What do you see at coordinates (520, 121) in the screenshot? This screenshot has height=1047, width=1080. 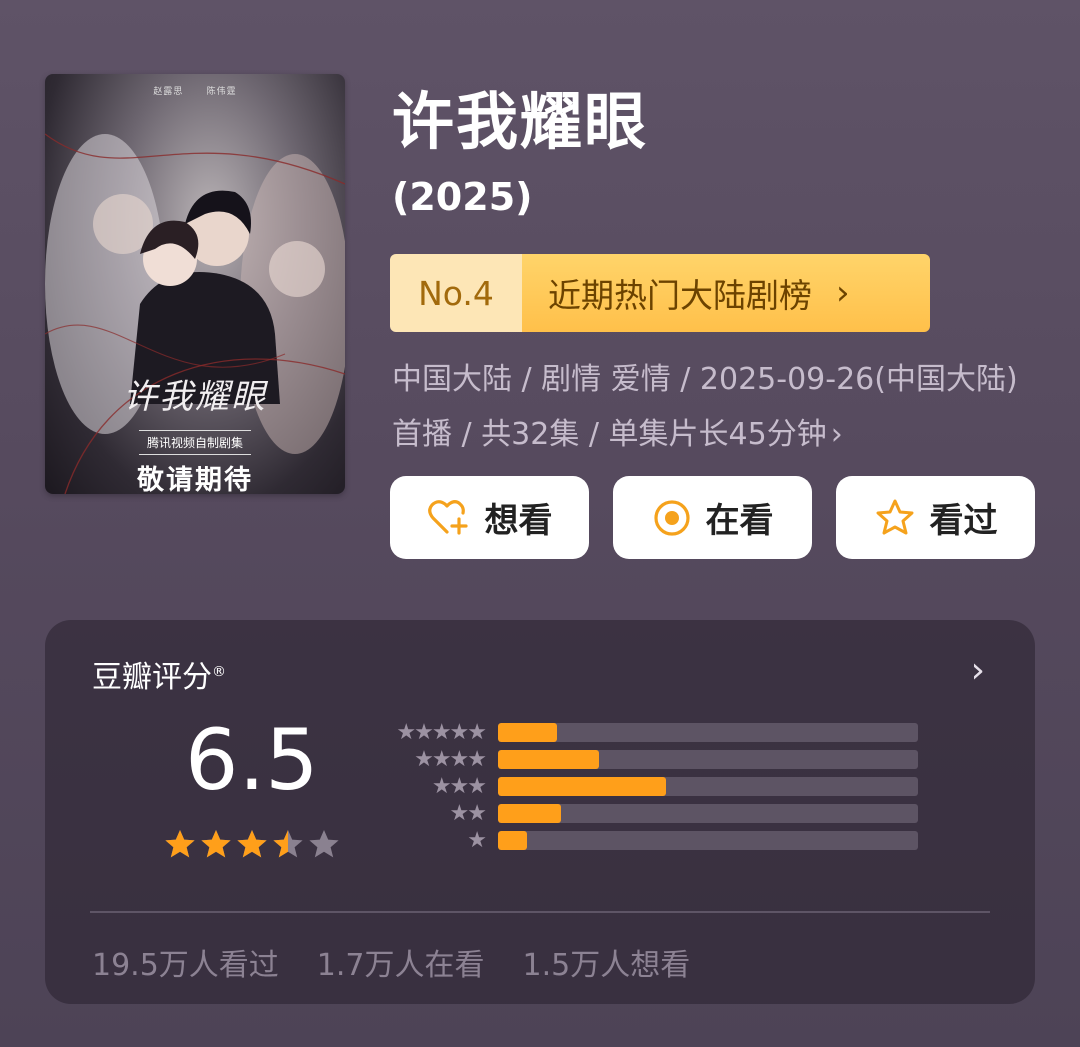 I see `show-title: 许我耀眼` at bounding box center [520, 121].